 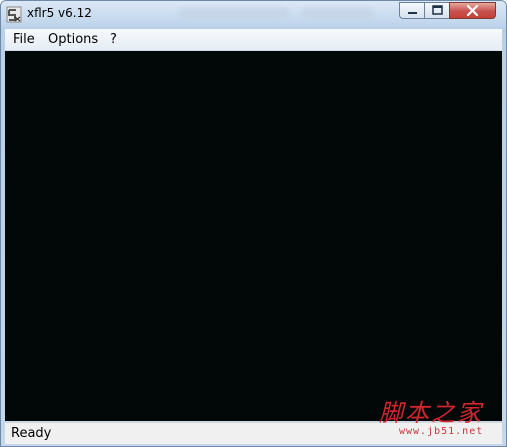 I want to click on close-icon, so click(x=472, y=10).